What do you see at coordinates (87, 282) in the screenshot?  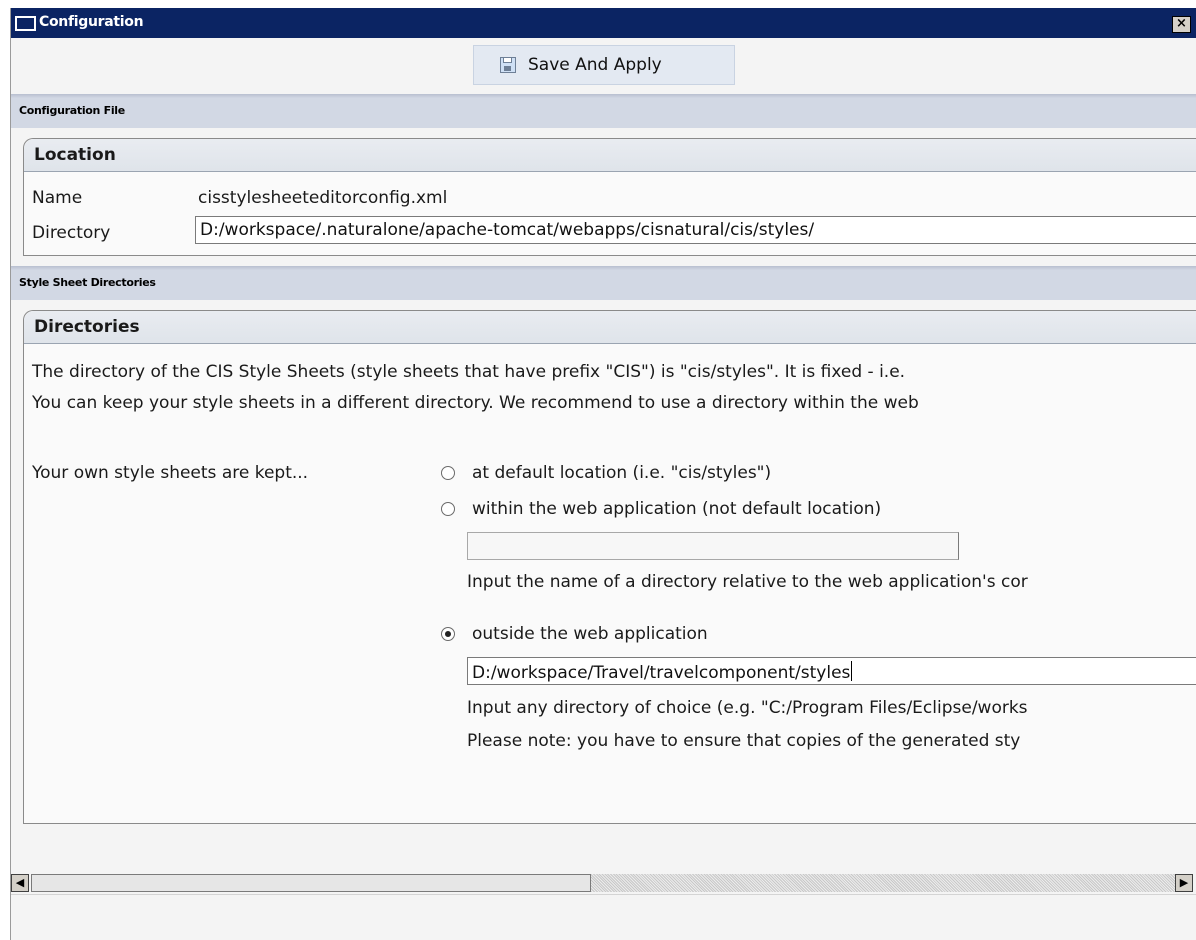 I see `section-title: Style Sheet Directories` at bounding box center [87, 282].